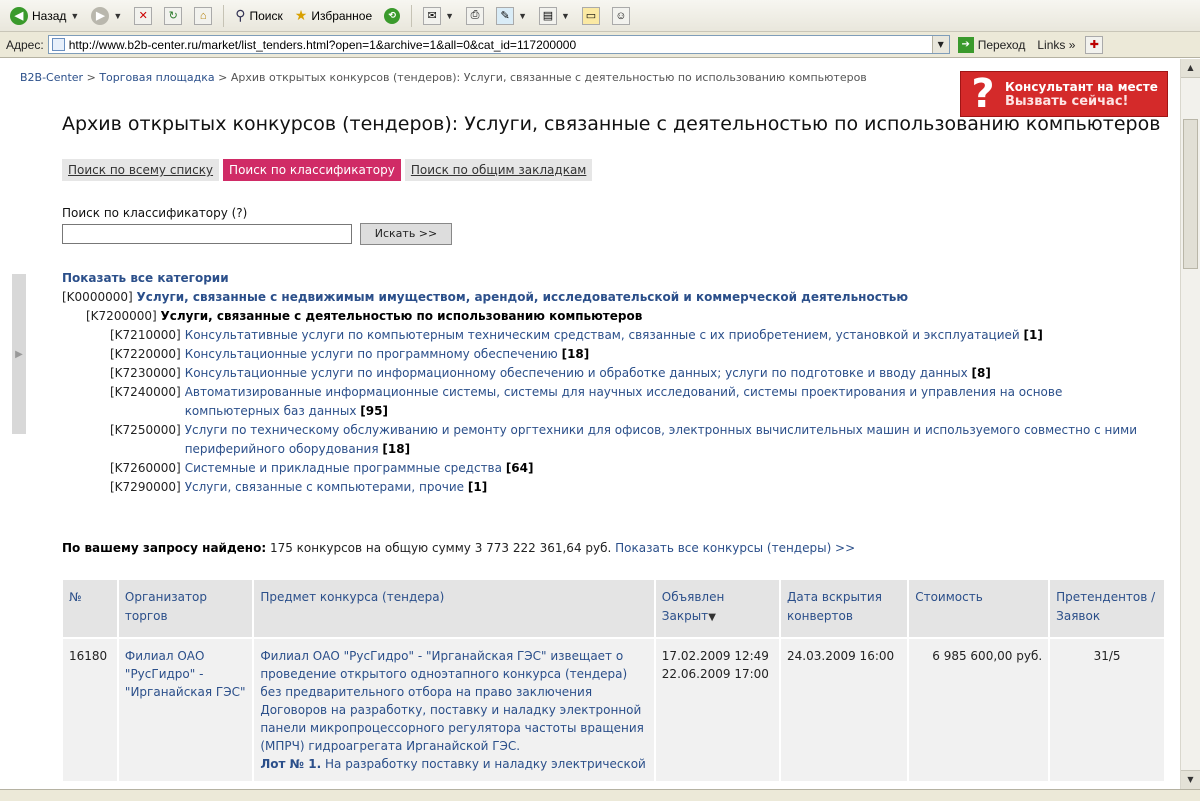  What do you see at coordinates (266, 15) in the screenshot?
I see `search-label: Поиск` at bounding box center [266, 15].